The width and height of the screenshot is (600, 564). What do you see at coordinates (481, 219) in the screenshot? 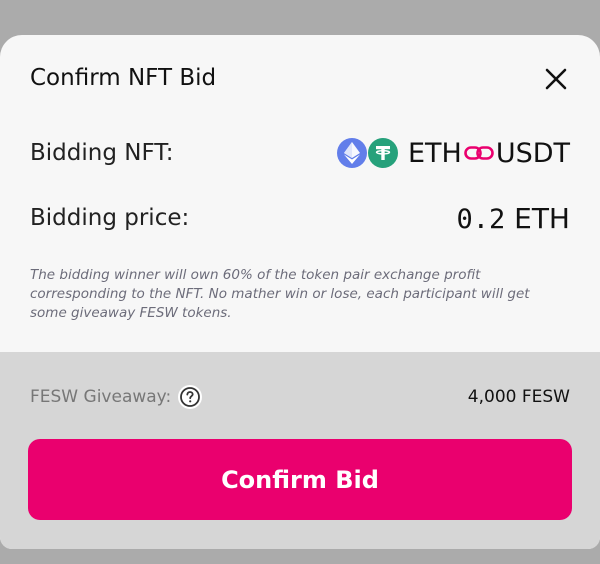
I see `price-amount: 0.2` at bounding box center [481, 219].